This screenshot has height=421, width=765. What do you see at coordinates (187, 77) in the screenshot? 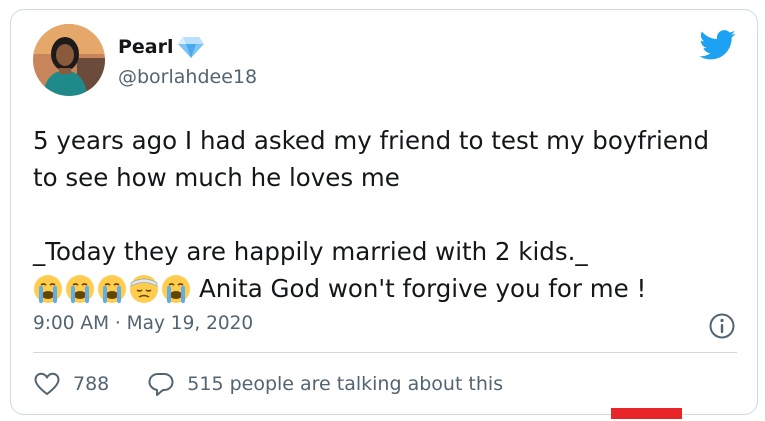
I see `user-handle: @borlahdee18` at bounding box center [187, 77].